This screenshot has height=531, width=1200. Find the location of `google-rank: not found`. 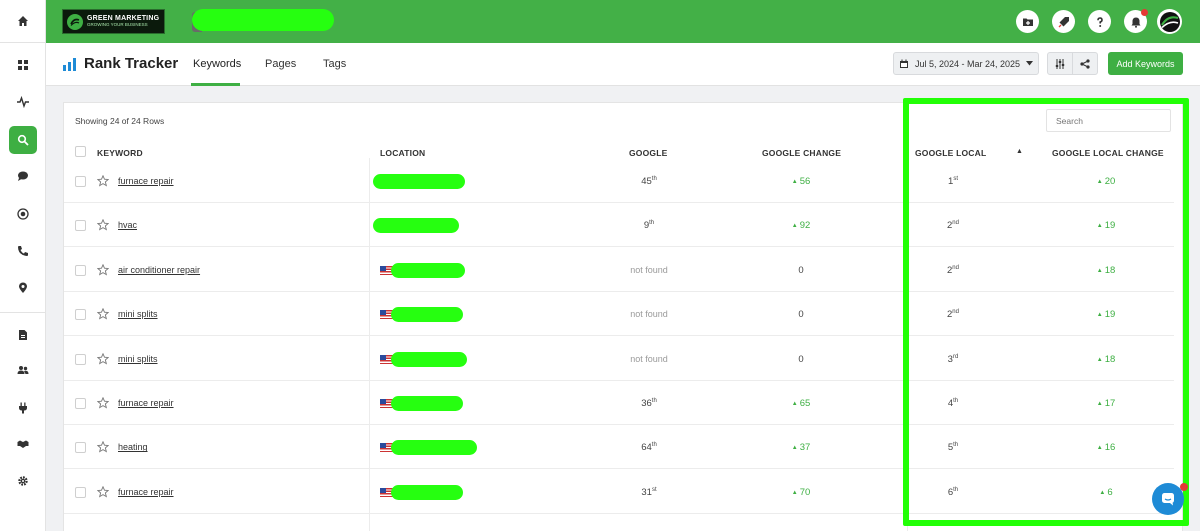

google-rank: not found is located at coordinates (649, 314).